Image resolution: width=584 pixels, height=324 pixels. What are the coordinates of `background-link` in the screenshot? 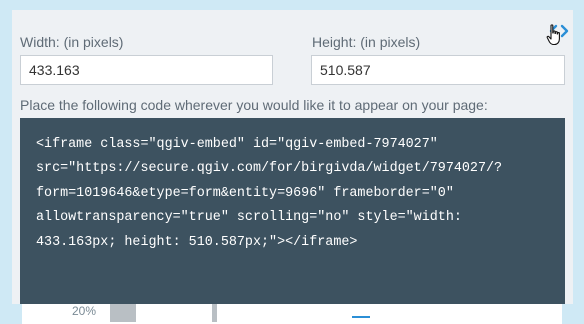 It's located at (361, 311).